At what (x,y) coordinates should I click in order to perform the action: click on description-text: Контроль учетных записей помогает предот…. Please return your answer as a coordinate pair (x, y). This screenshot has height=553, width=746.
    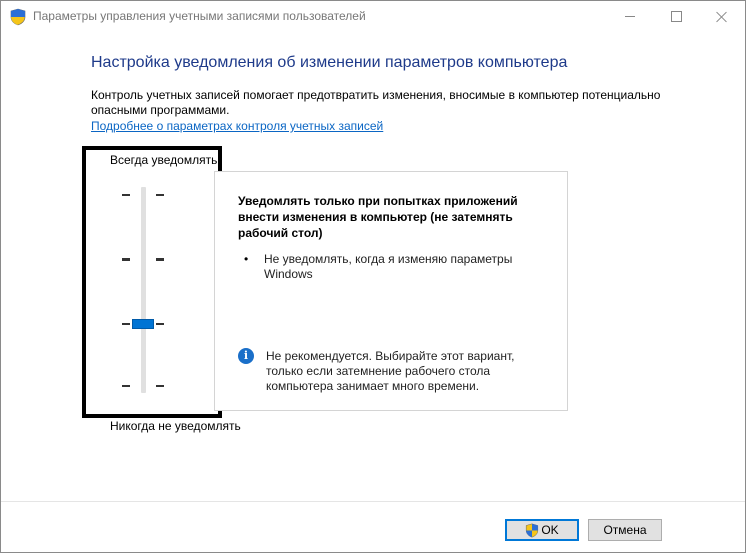
    Looking at the image, I should click on (376, 102).